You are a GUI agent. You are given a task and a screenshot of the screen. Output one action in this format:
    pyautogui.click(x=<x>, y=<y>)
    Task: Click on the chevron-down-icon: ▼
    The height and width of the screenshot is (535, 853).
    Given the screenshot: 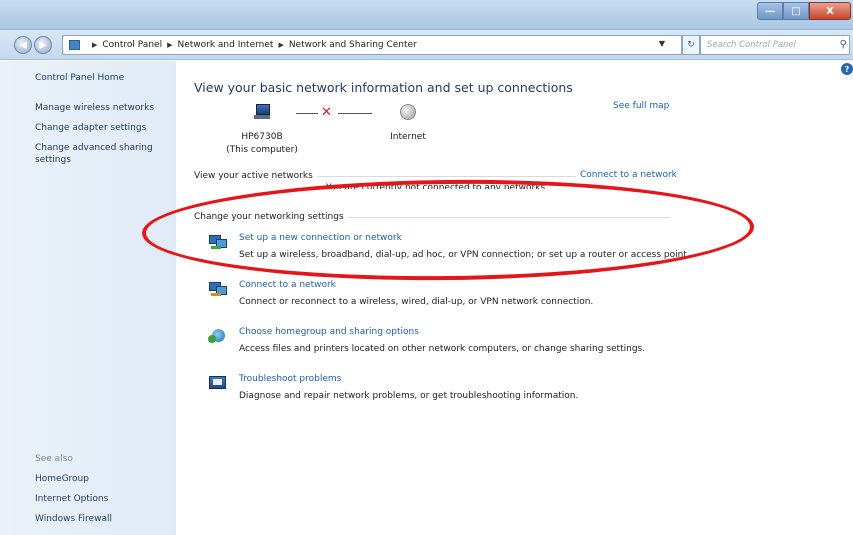 What is the action you would take?
    pyautogui.click(x=662, y=43)
    